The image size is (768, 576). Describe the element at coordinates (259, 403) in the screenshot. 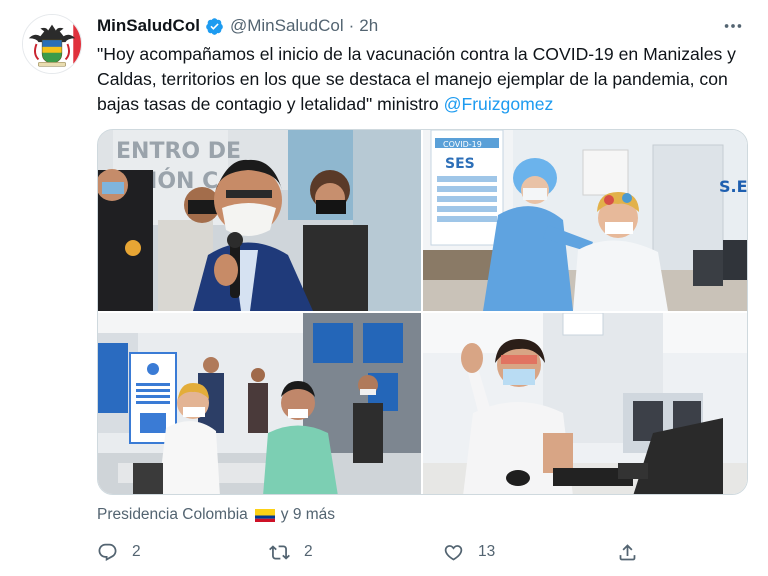

I see `photo-information-desk` at that location.